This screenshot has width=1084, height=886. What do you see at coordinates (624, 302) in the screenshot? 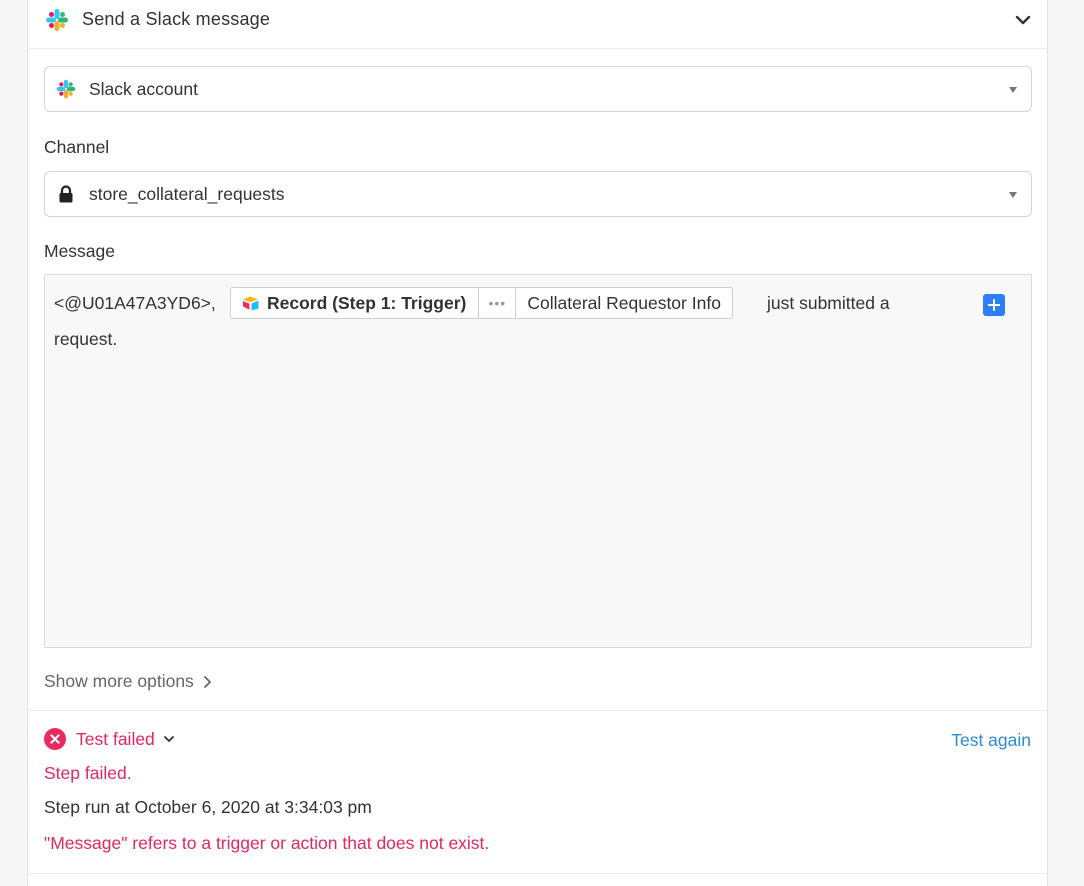
I see `token-field: Collateral Requestor Info` at bounding box center [624, 302].